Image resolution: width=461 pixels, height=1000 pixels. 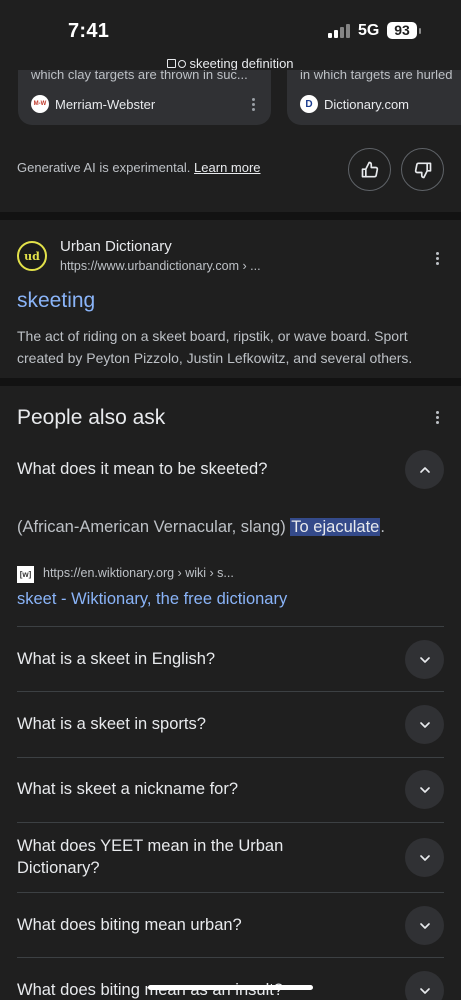 I want to click on collapse-button, so click(x=424, y=469).